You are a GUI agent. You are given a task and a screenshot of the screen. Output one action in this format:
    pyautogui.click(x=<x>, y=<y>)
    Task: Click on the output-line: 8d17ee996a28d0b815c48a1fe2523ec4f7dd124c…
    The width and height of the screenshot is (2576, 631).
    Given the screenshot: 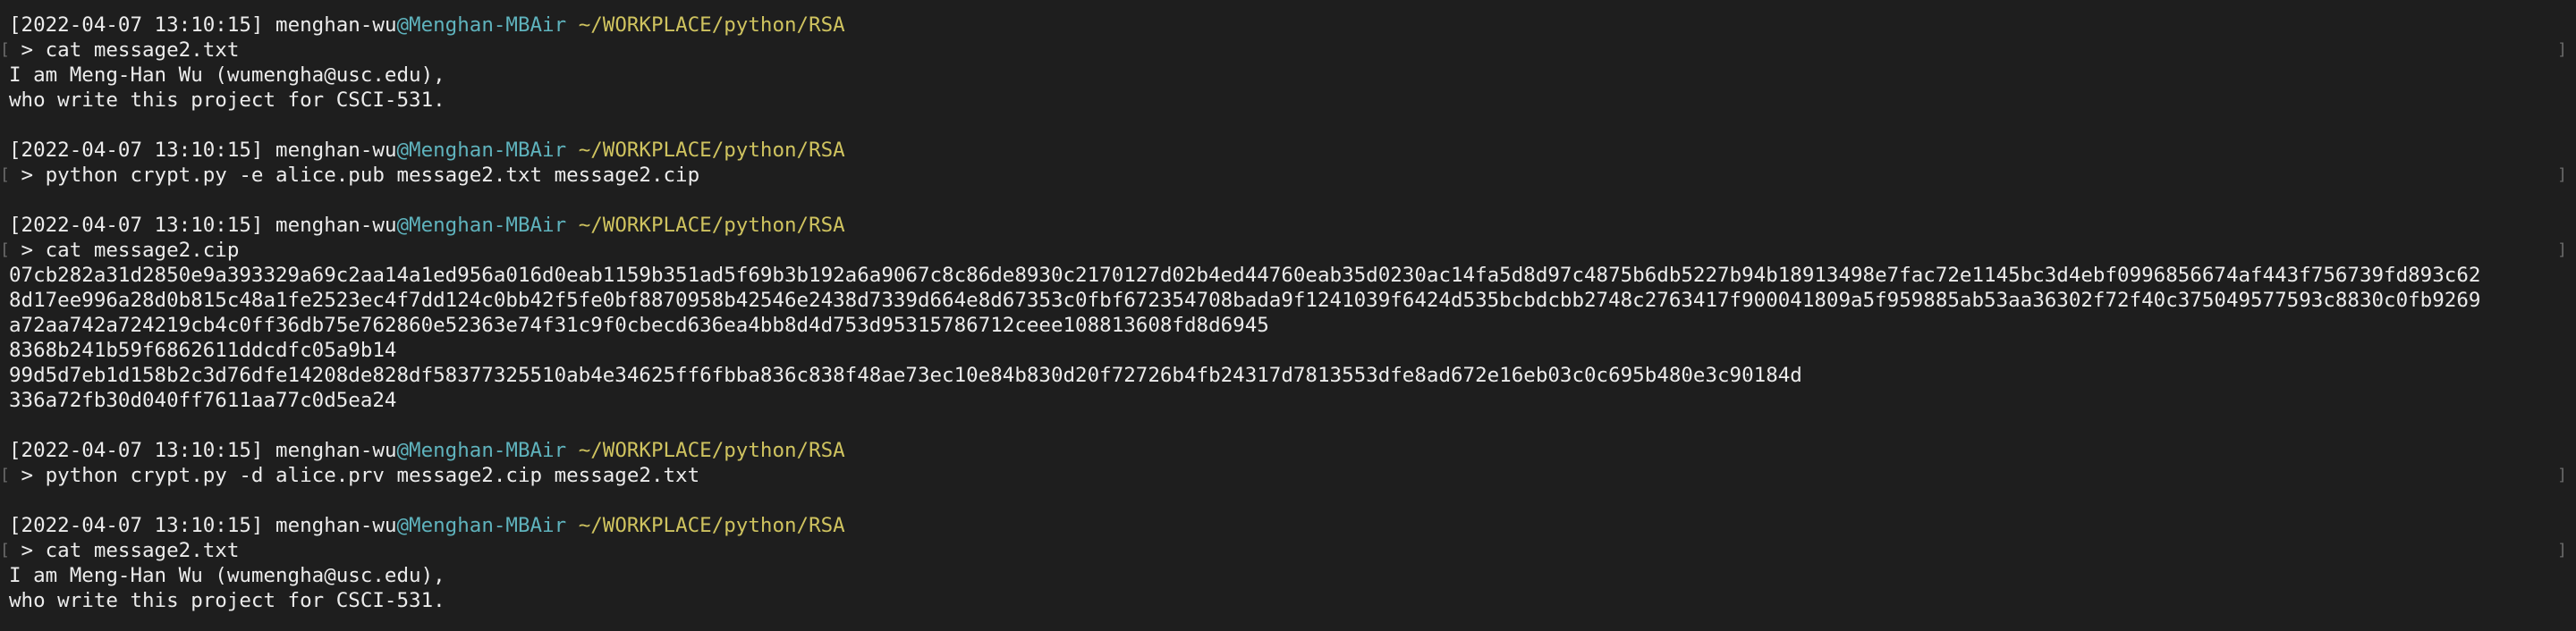 What is the action you would take?
    pyautogui.click(x=1245, y=300)
    